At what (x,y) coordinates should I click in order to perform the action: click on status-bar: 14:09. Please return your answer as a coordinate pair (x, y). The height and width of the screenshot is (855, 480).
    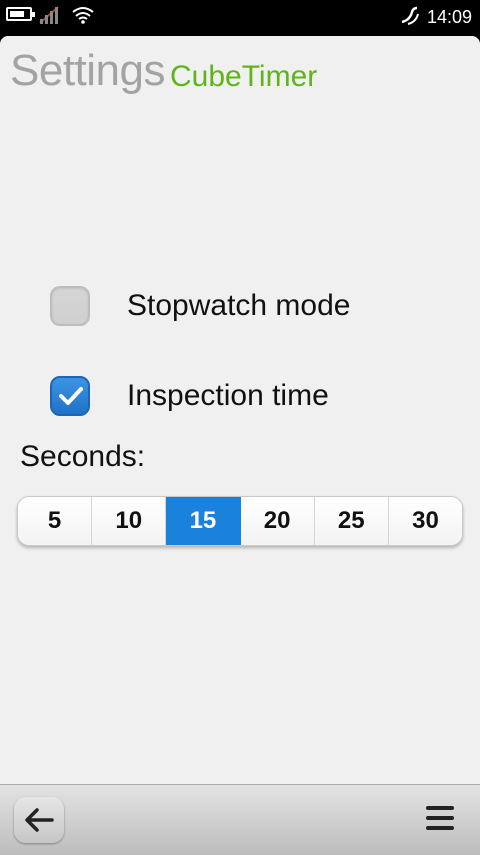
    Looking at the image, I should click on (240, 17).